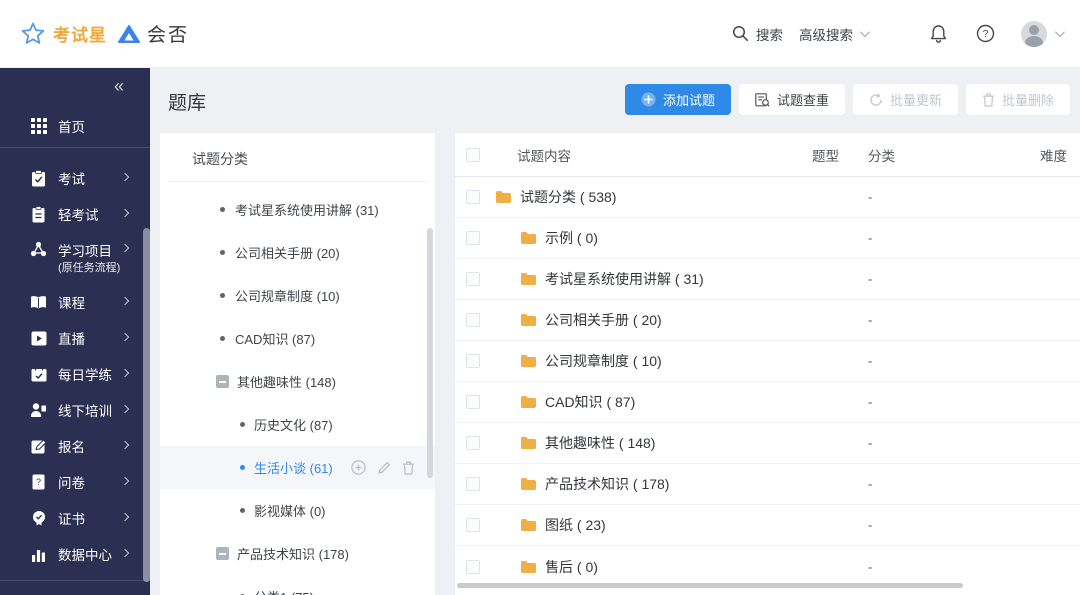 The image size is (1080, 595). Describe the element at coordinates (38, 374) in the screenshot. I see `calendar-check-icon` at that location.